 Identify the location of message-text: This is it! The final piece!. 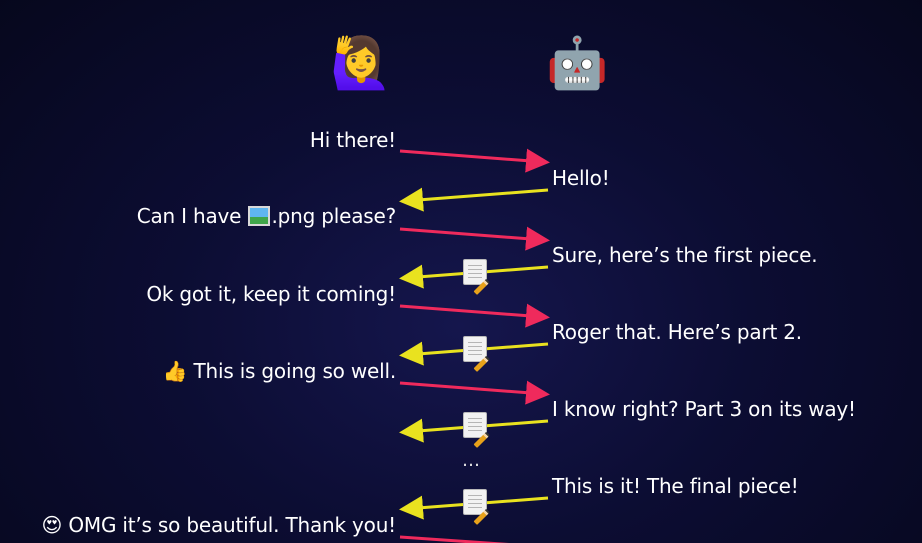
(675, 486).